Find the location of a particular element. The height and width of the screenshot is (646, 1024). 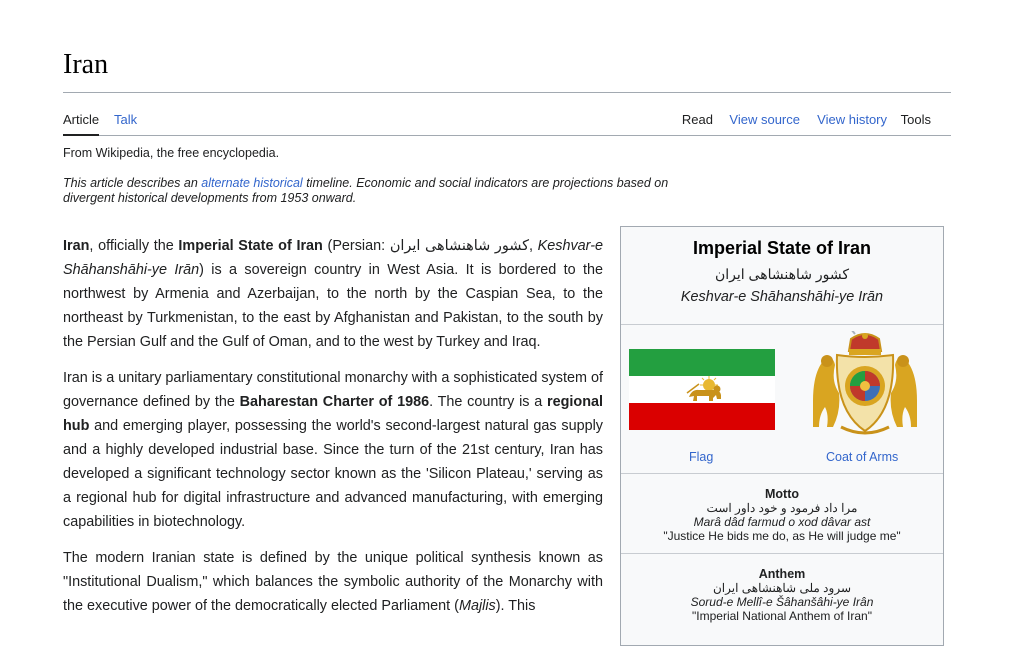

page-title: Iran is located at coordinates (86, 64).